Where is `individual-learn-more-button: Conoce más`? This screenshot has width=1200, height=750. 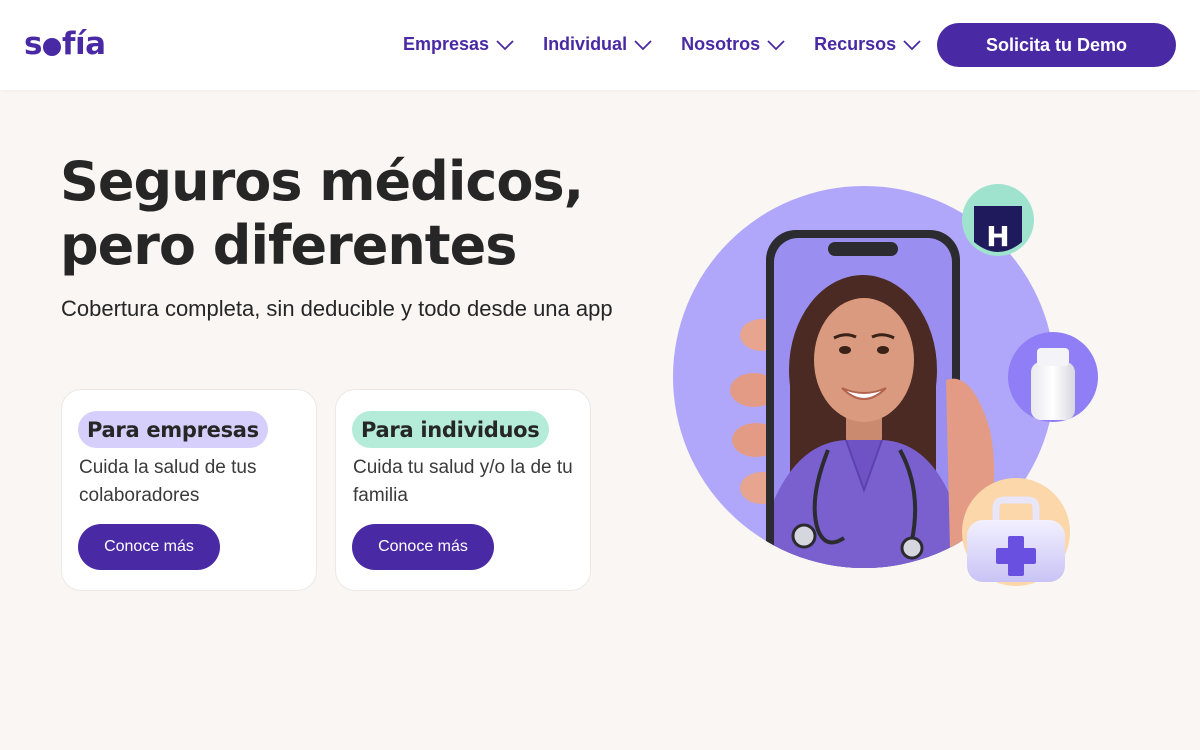 individual-learn-more-button: Conoce más is located at coordinates (423, 547).